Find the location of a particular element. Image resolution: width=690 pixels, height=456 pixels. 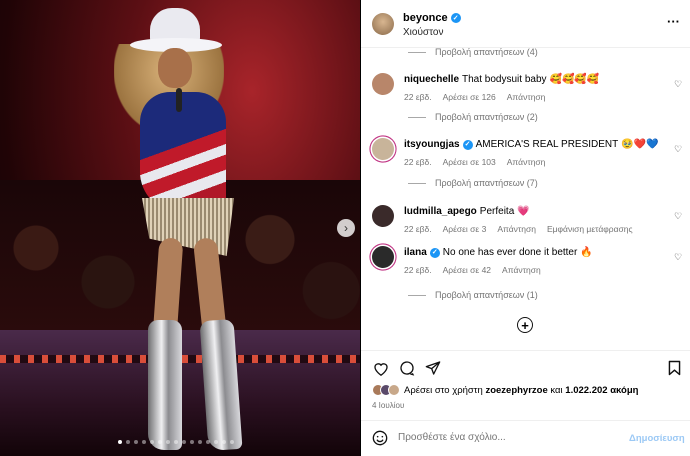

boot-right is located at coordinates (221, 385).